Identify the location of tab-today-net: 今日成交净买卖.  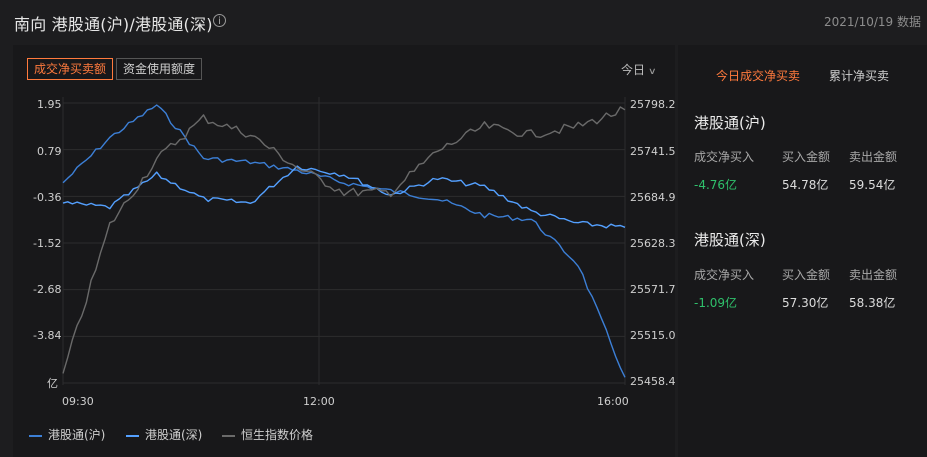
(758, 75).